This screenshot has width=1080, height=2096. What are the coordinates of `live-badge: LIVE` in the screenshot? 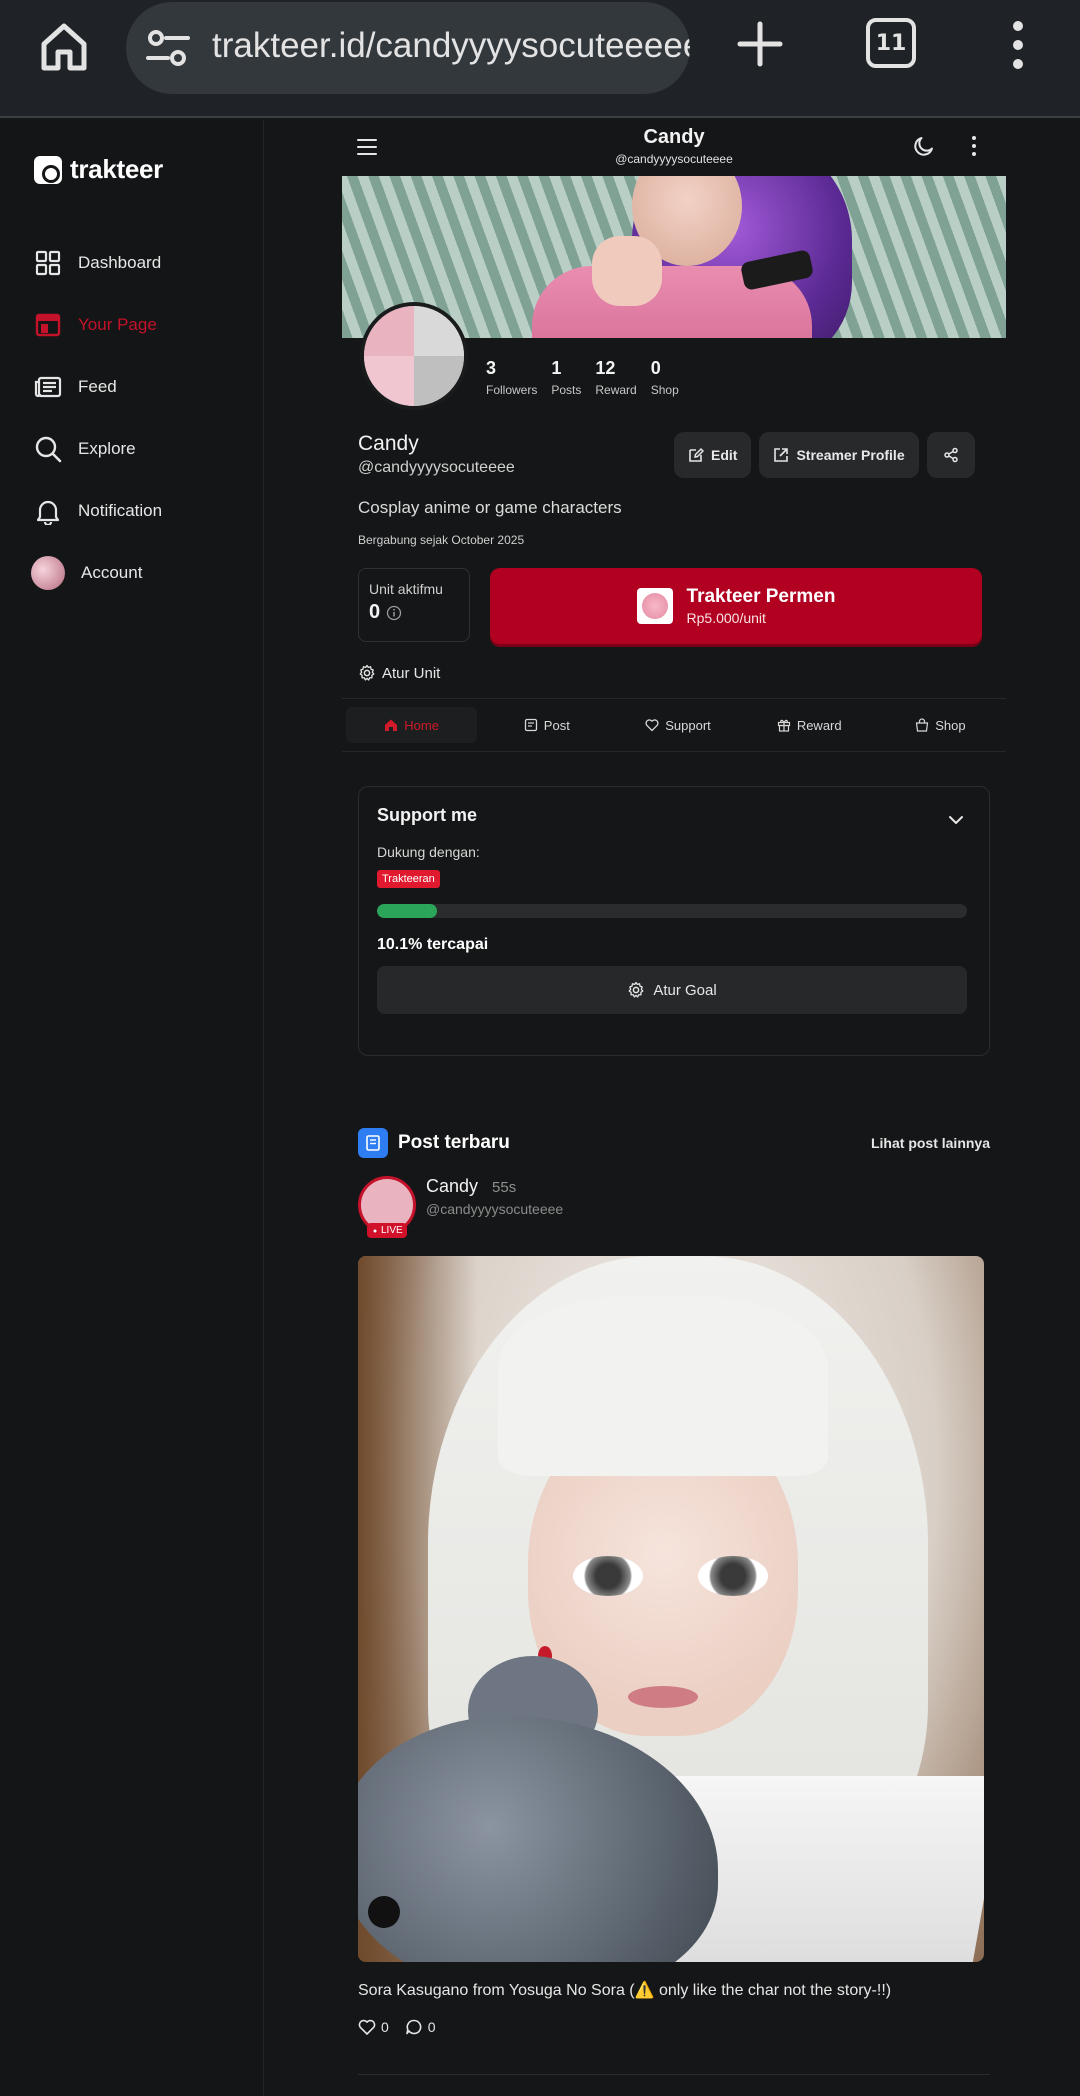 It's located at (387, 1230).